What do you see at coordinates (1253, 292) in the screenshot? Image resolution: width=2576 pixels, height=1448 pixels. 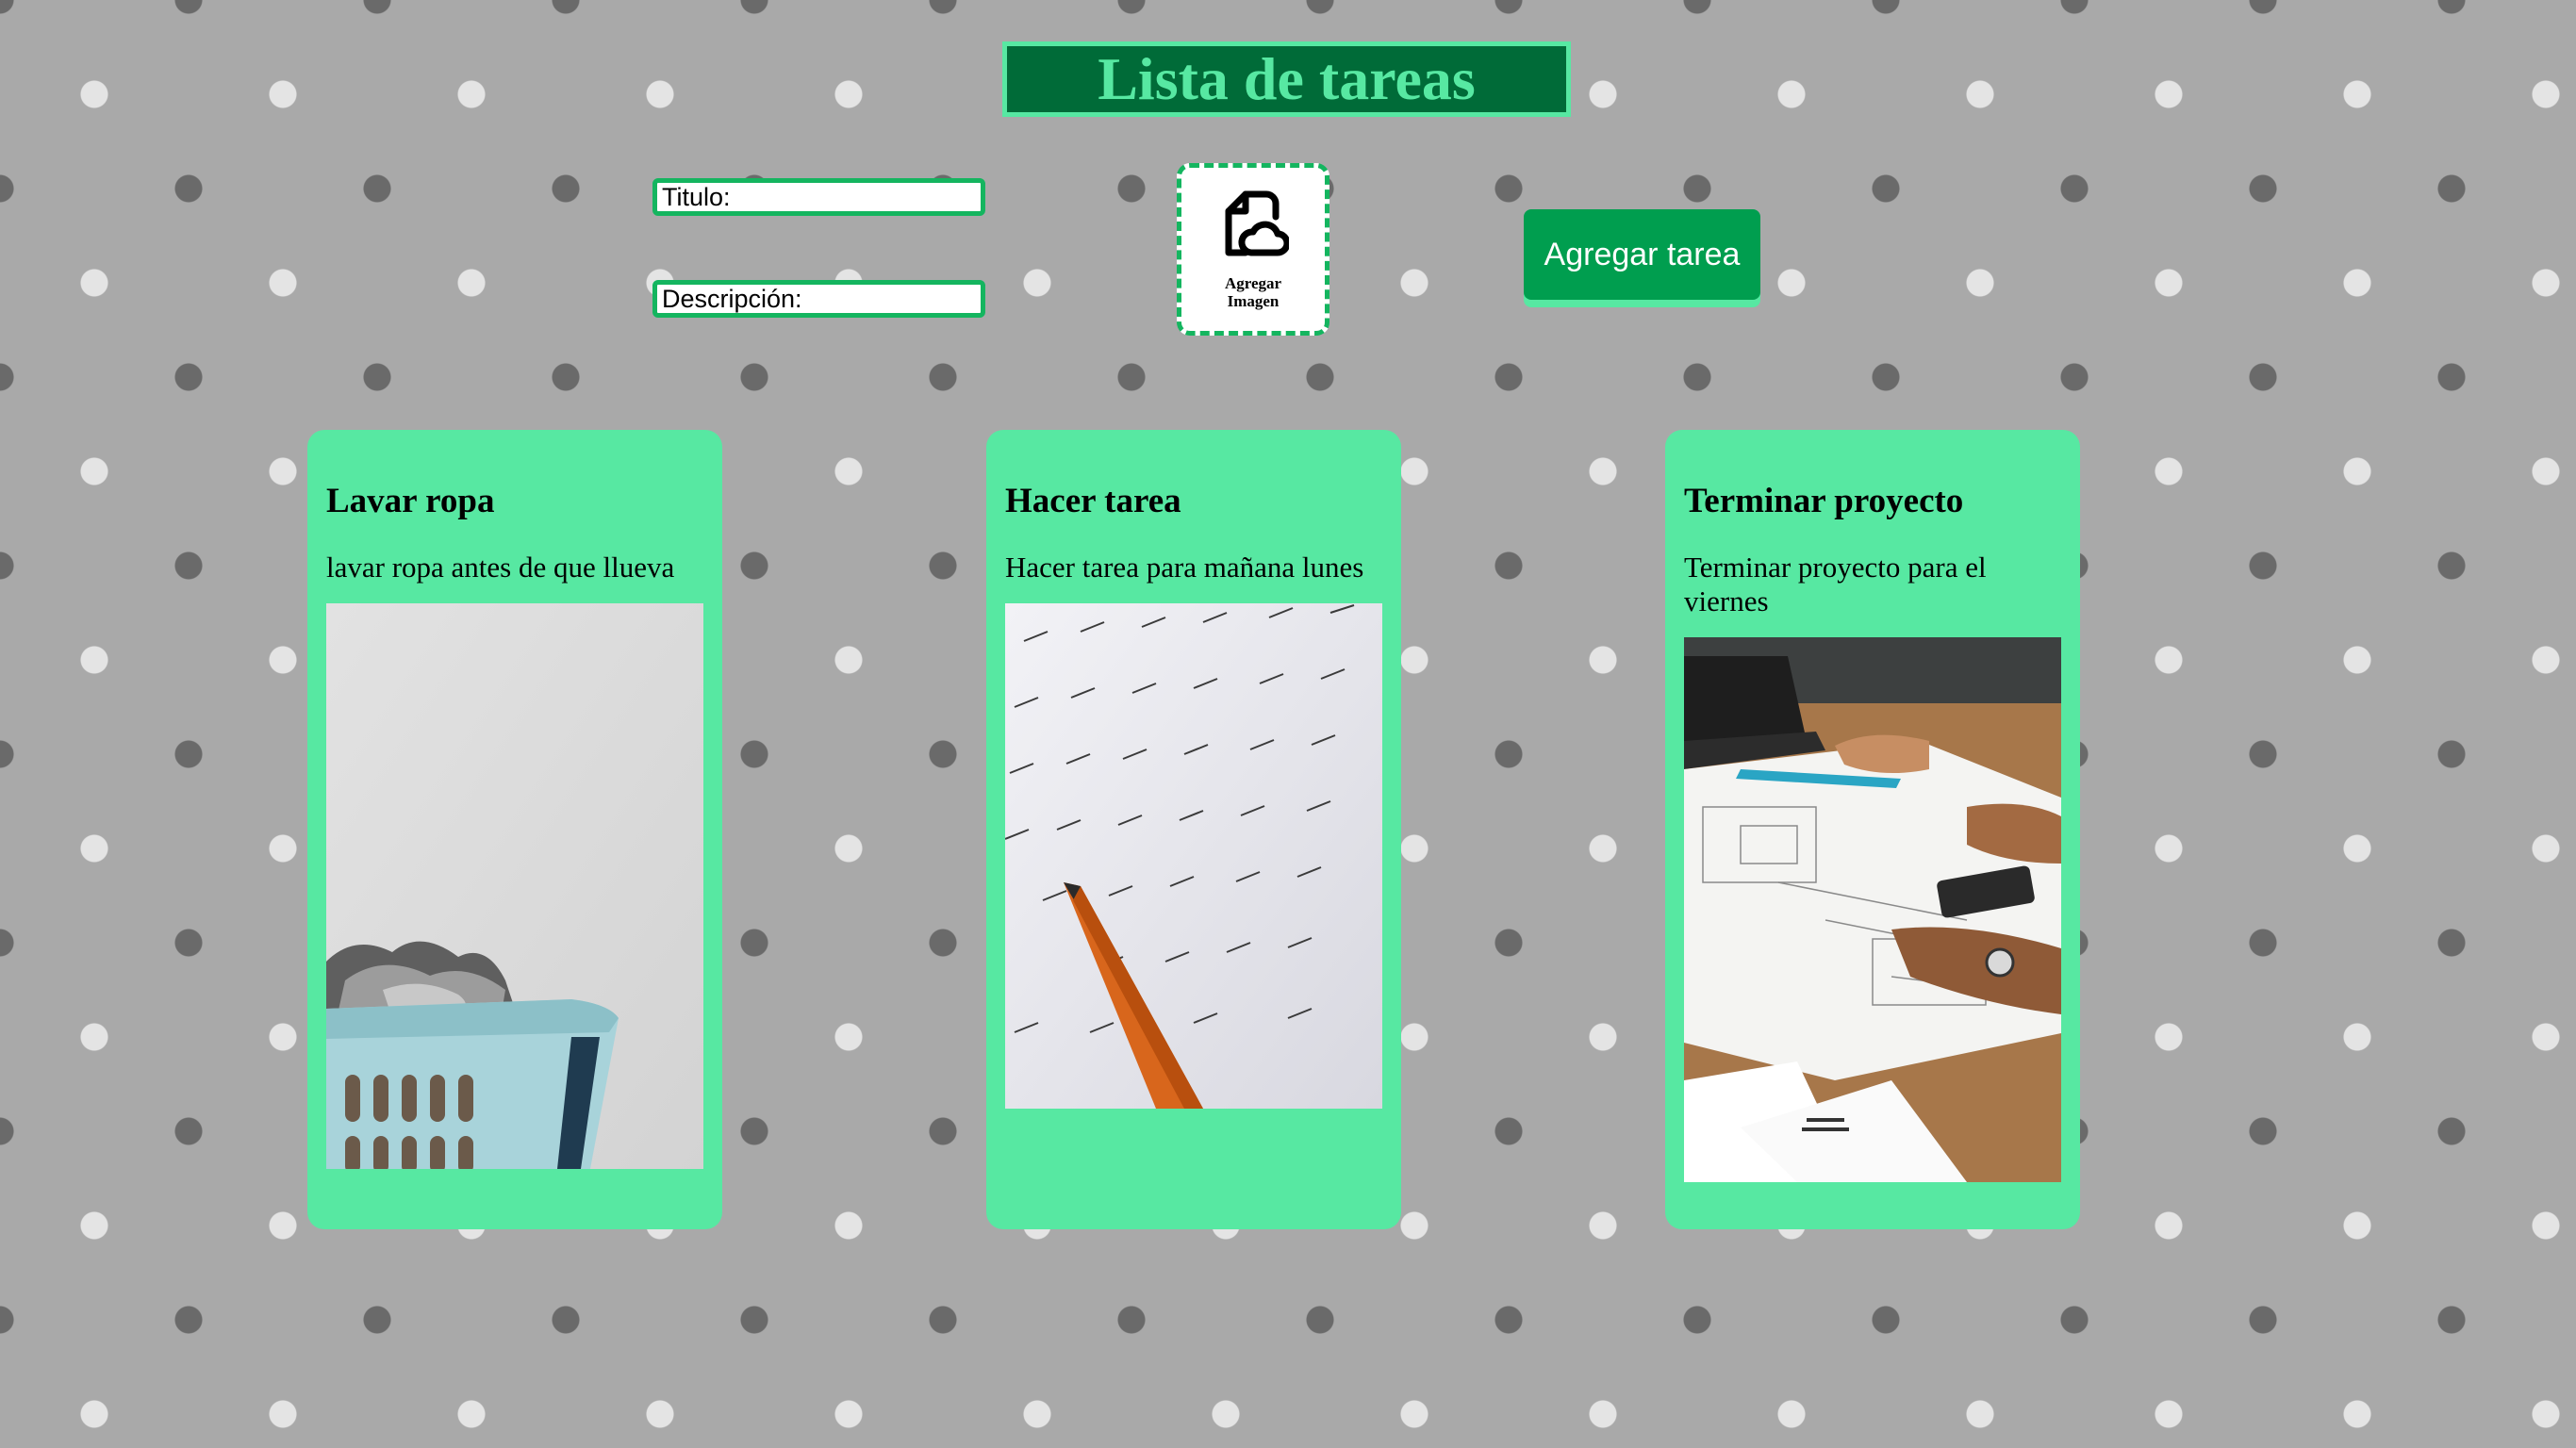 I see `add-image-label: Agregar Imagen` at bounding box center [1253, 292].